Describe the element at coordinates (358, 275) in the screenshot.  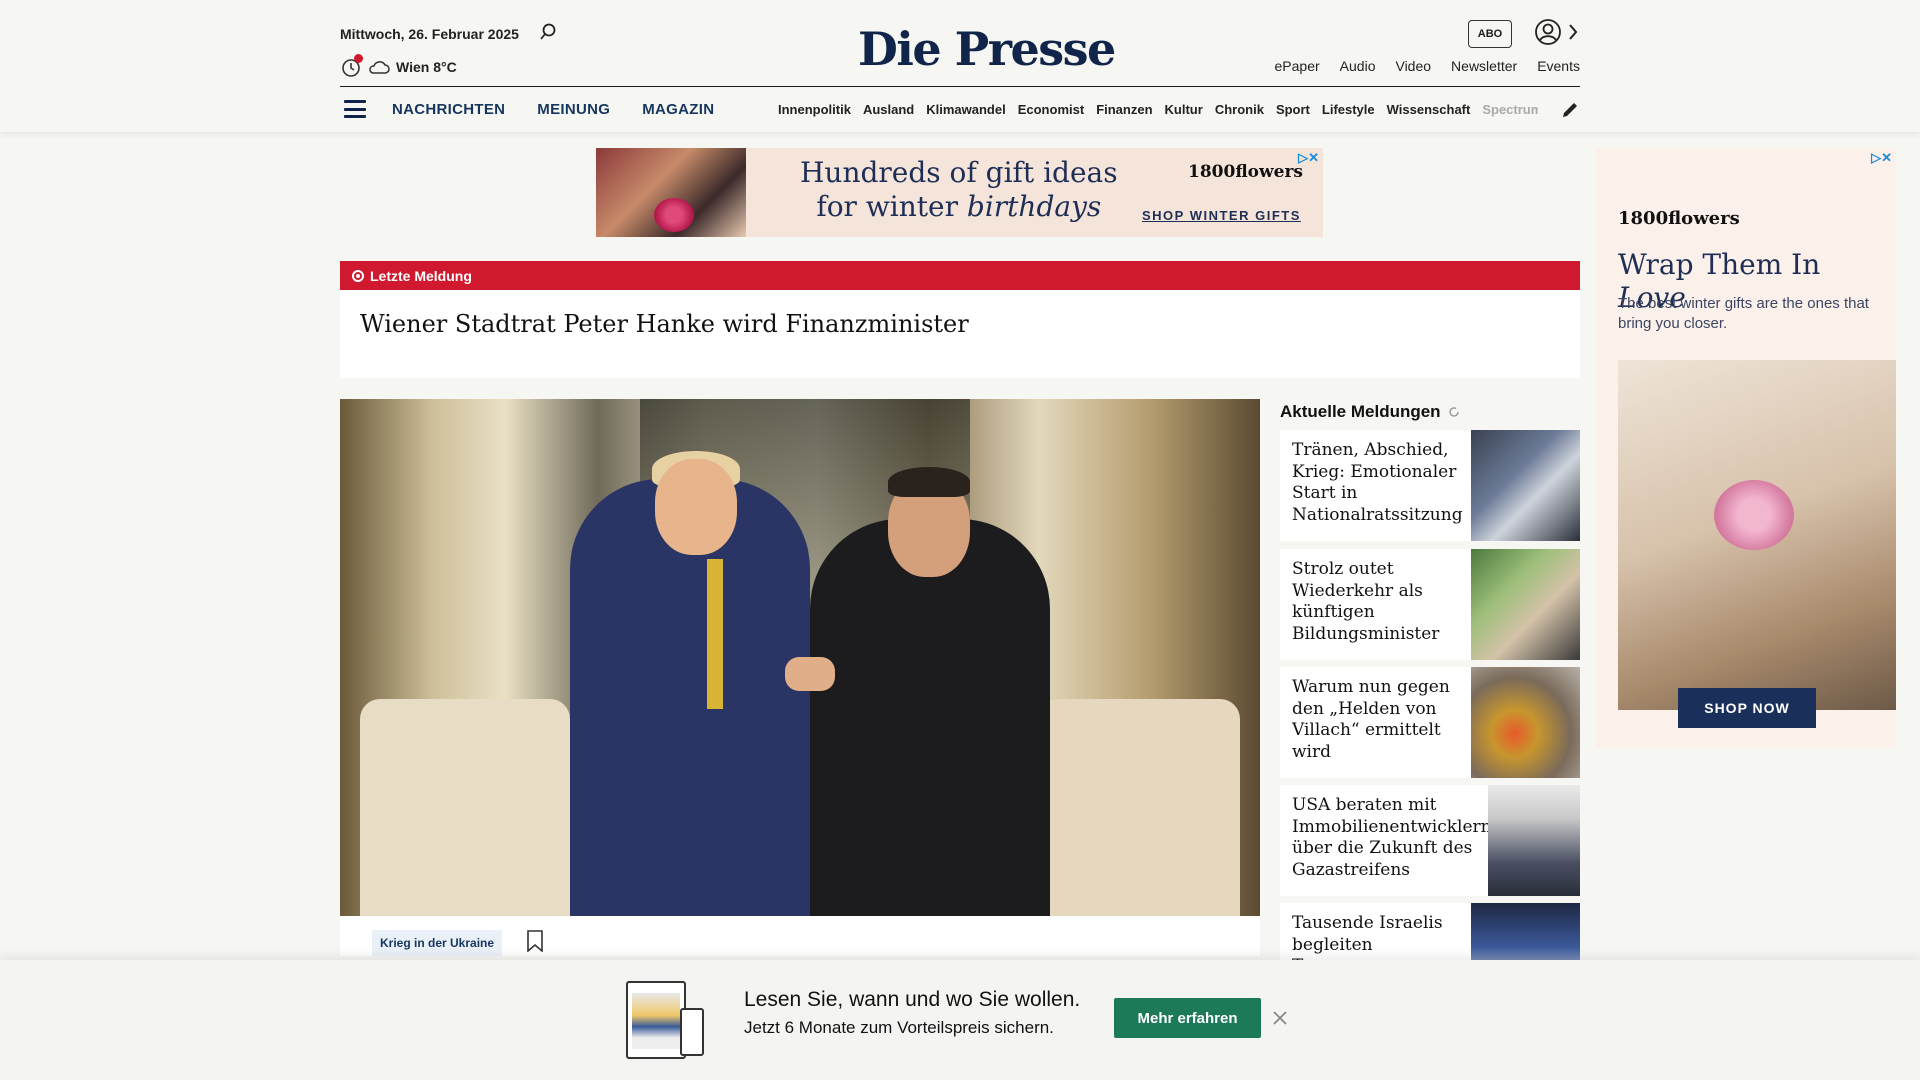
I see `live-indicator-icon` at that location.